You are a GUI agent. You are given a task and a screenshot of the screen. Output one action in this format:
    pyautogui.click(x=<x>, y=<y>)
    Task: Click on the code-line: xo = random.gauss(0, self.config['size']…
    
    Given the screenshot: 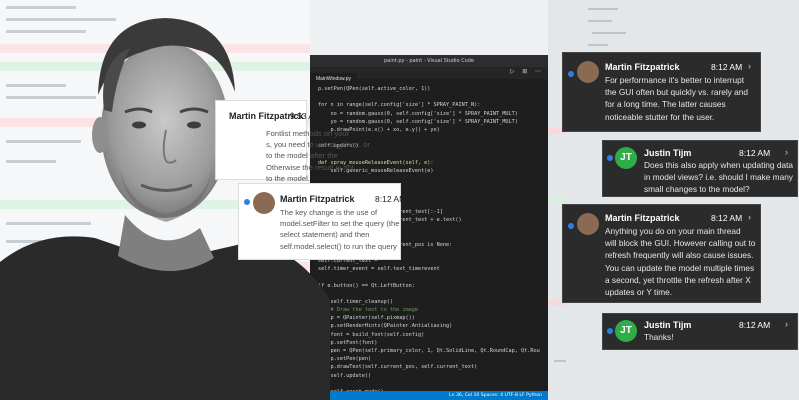 What is the action you would take?
    pyautogui.click(x=418, y=113)
    